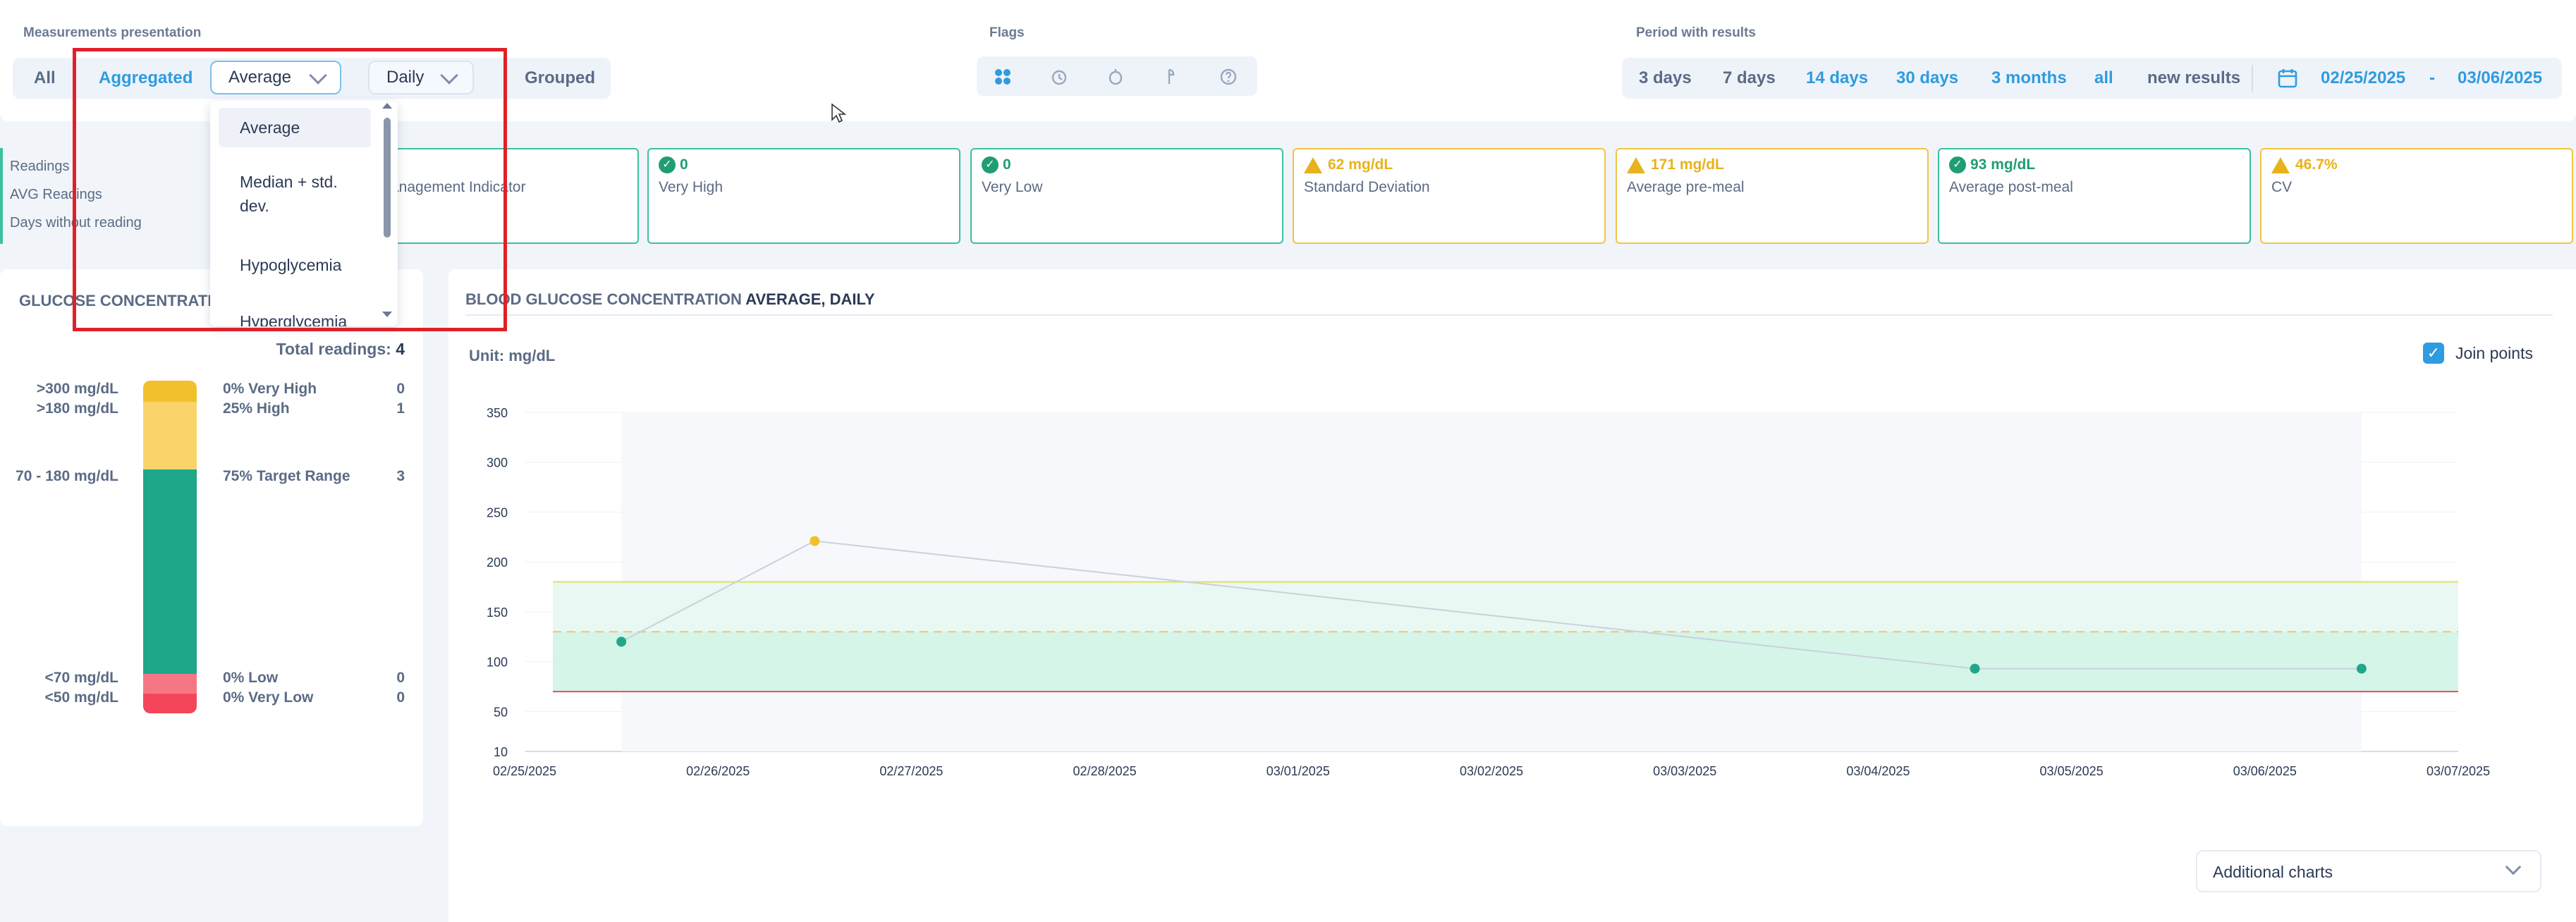 Image resolution: width=2576 pixels, height=922 pixels. What do you see at coordinates (170, 571) in the screenshot?
I see `bar-target` at bounding box center [170, 571].